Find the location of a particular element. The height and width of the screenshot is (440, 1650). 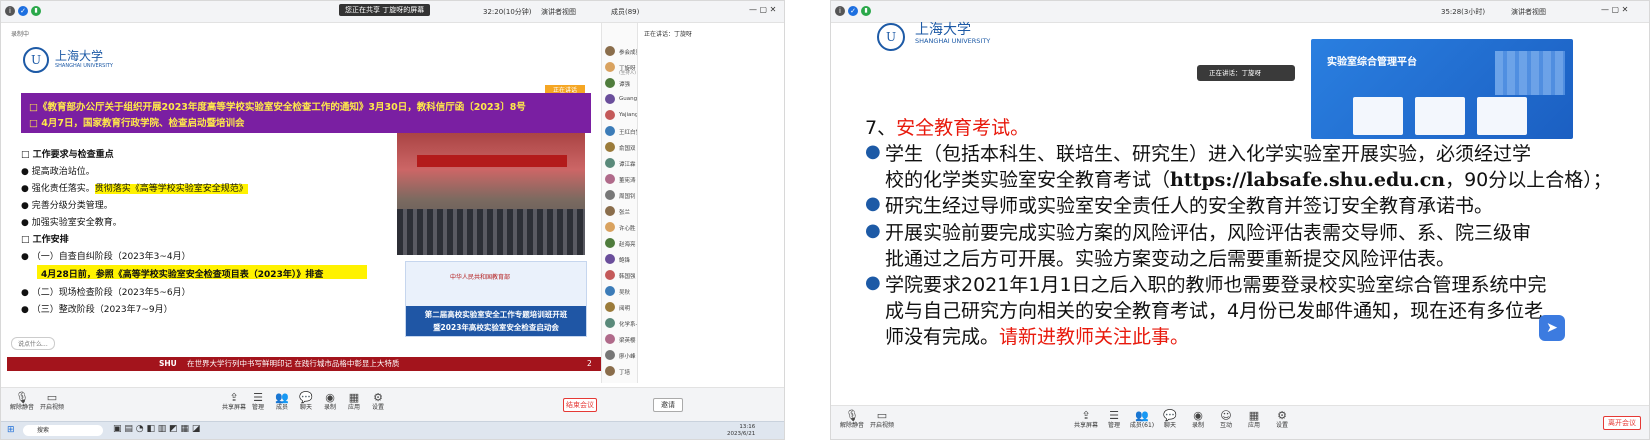

participant-name: 董宪涛 is located at coordinates (627, 181).